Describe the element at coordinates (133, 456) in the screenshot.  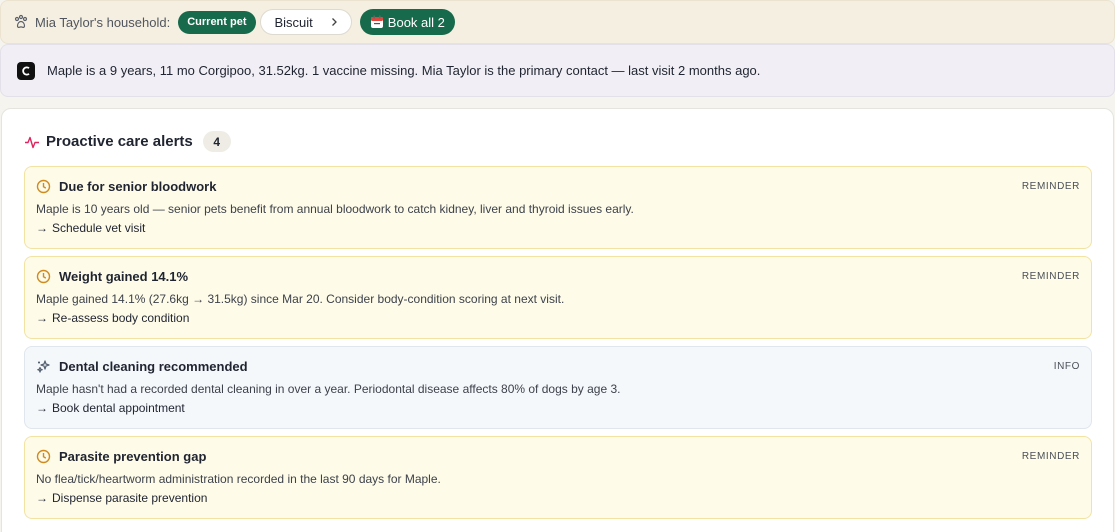
I see `alert-title: Parasite prevention gap` at that location.